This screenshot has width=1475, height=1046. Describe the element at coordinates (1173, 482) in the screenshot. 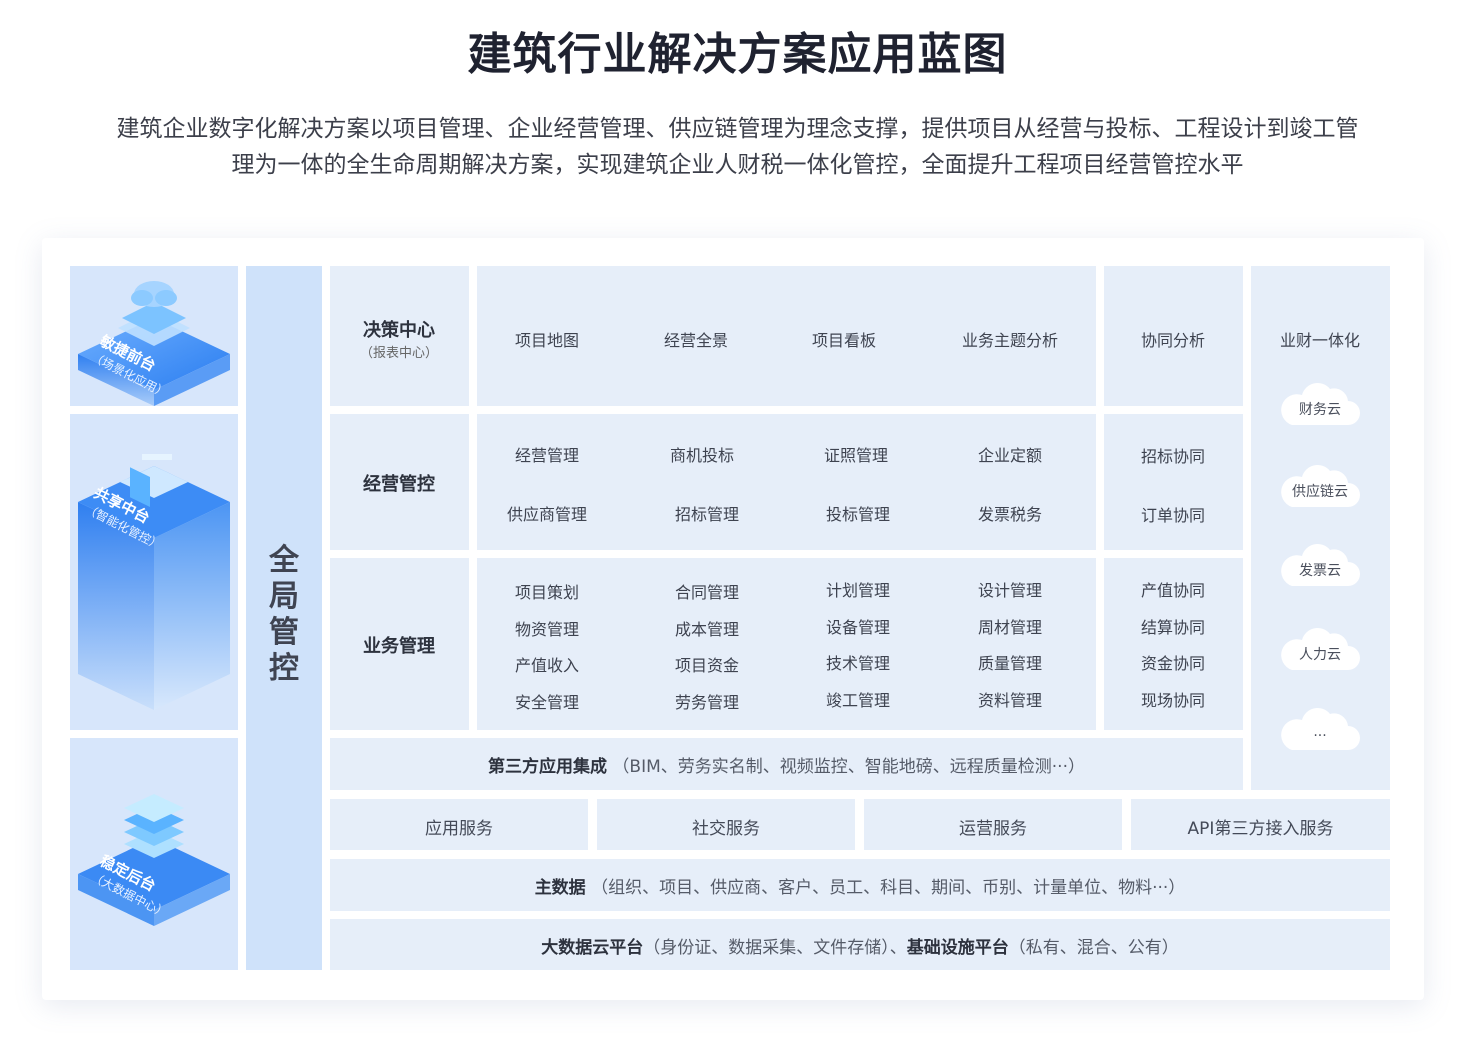

I see `operation-collab-cell` at that location.